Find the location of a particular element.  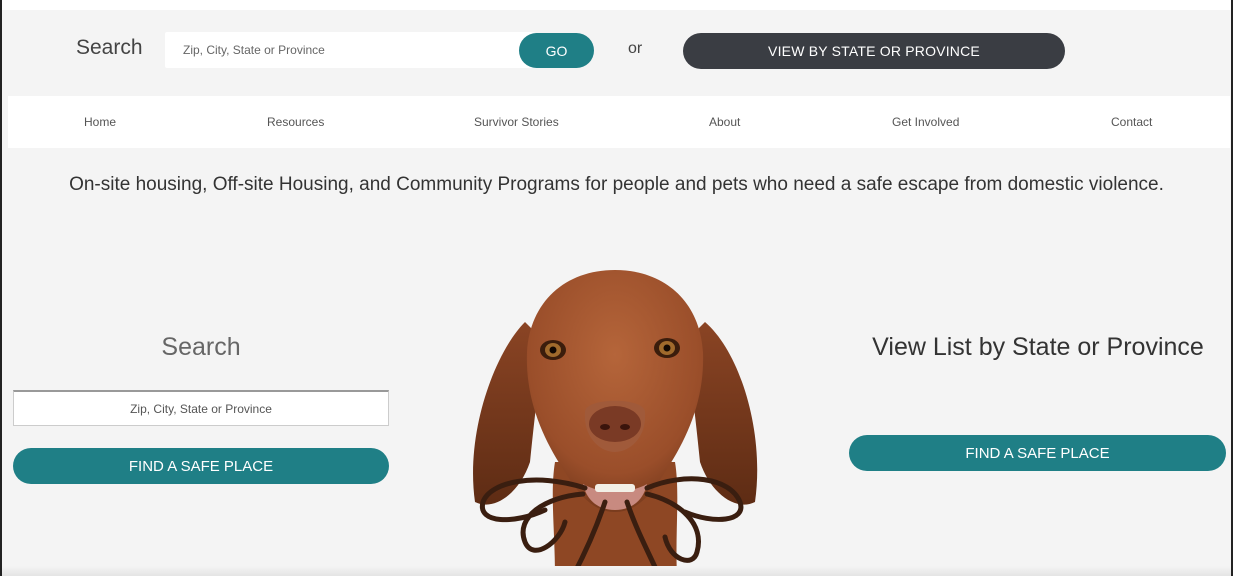

left-find-safe-place-button: FIND A SAFE PLACE is located at coordinates (201, 466).